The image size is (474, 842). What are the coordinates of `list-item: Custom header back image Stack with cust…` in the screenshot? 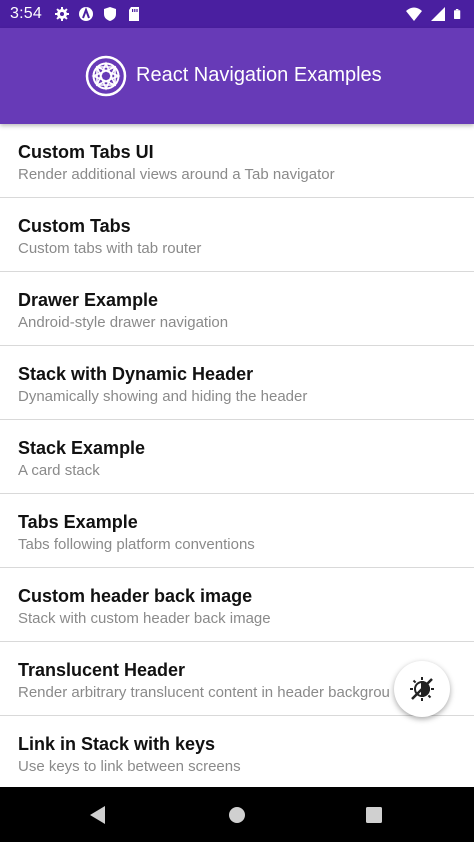 It's located at (237, 605).